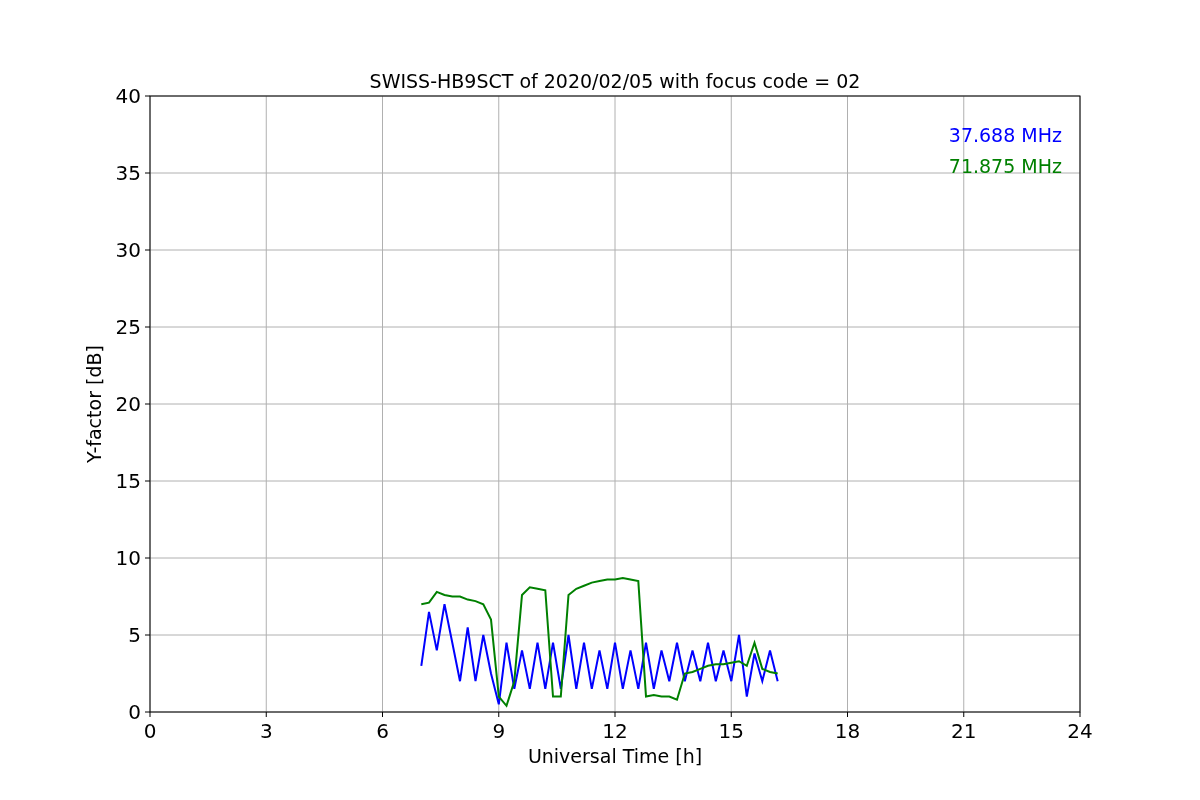 The height and width of the screenshot is (800, 1200). Describe the element at coordinates (128, 481) in the screenshot. I see `y-tick-label: 15` at that location.